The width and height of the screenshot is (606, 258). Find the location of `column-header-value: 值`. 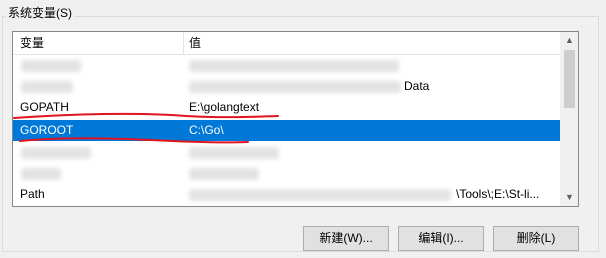

column-header-value: 值 is located at coordinates (195, 43).